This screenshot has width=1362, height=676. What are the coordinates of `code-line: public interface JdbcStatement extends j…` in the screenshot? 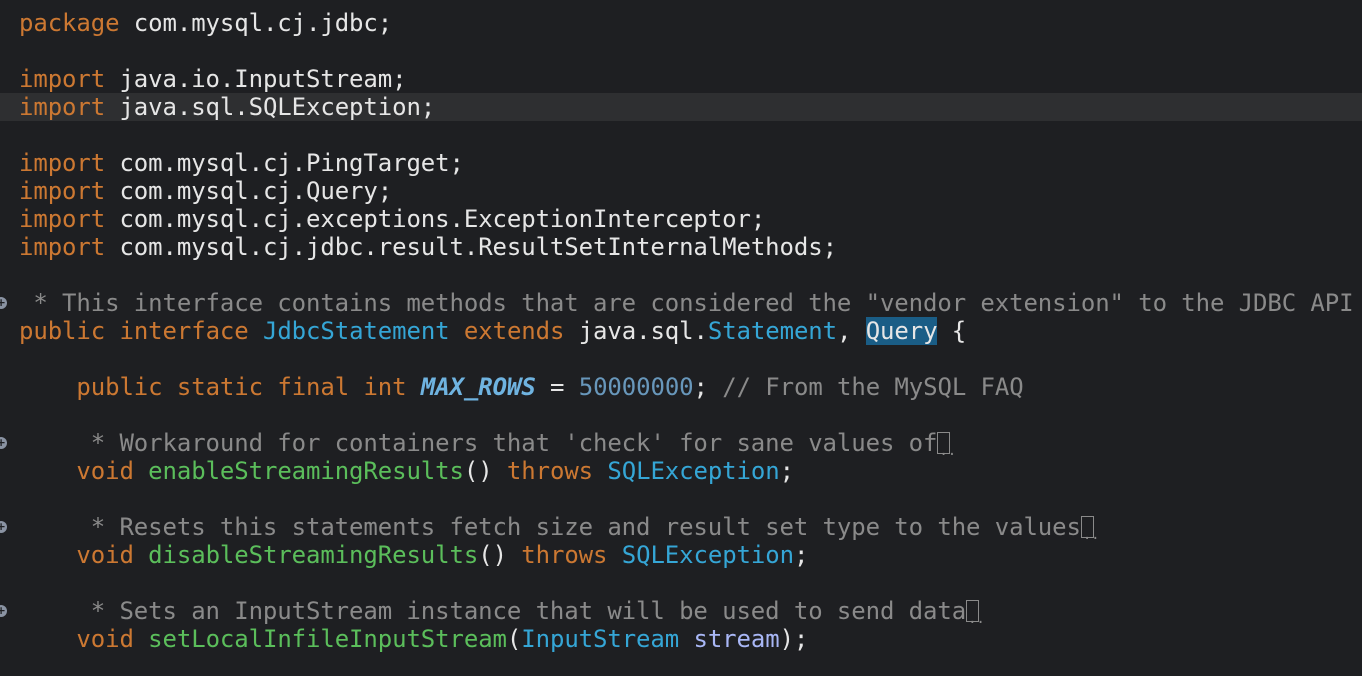 It's located at (681, 331).